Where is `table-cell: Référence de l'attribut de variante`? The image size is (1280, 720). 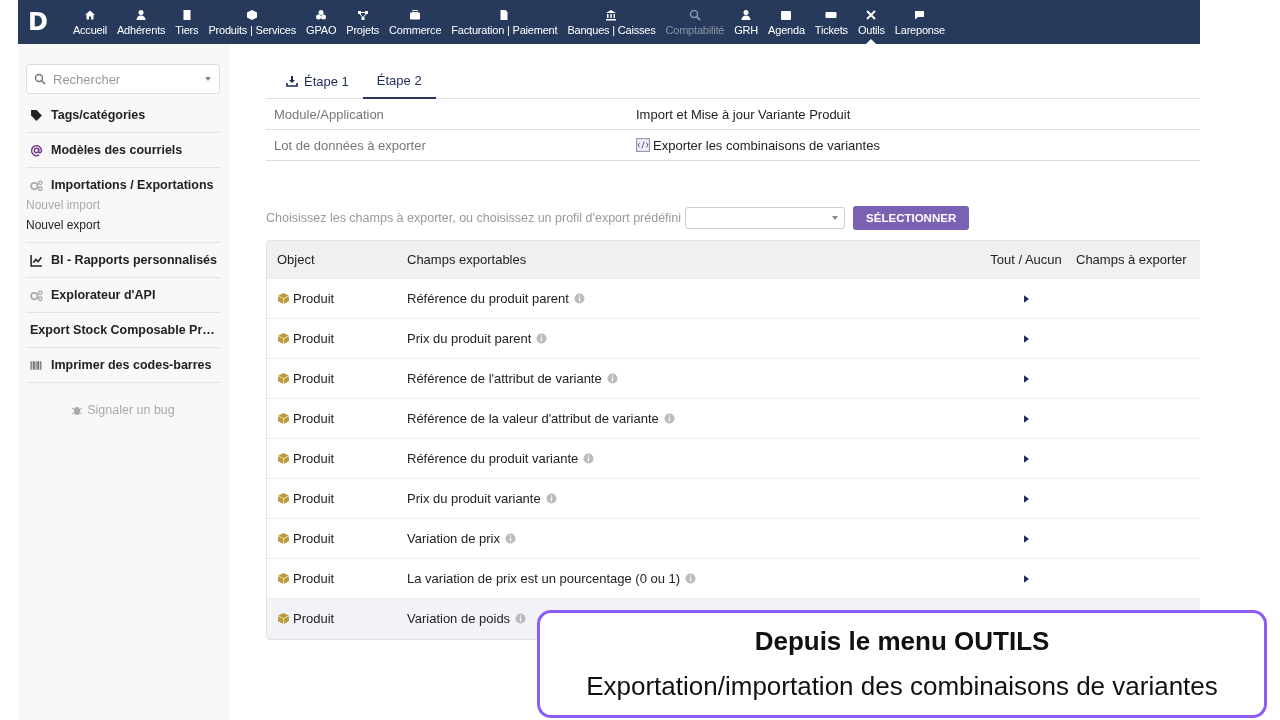 table-cell: Référence de l'attribut de variante is located at coordinates (504, 378).